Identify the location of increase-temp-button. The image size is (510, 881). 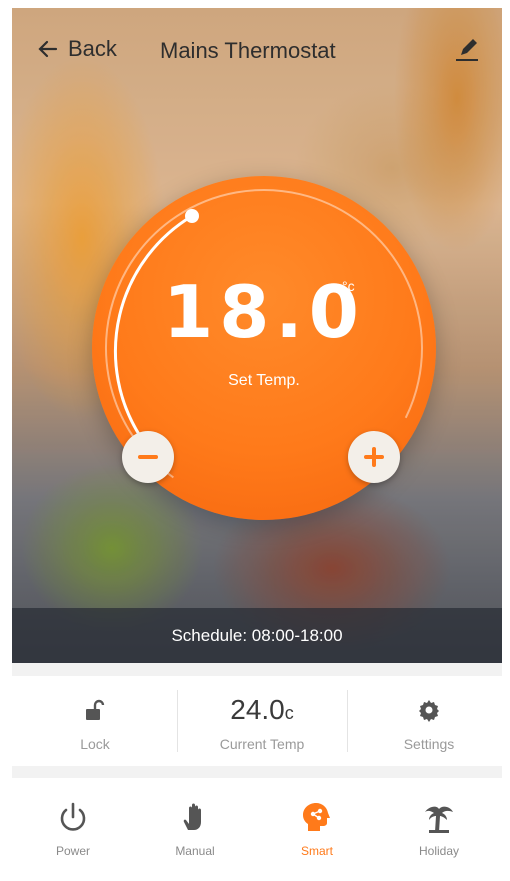
(374, 457).